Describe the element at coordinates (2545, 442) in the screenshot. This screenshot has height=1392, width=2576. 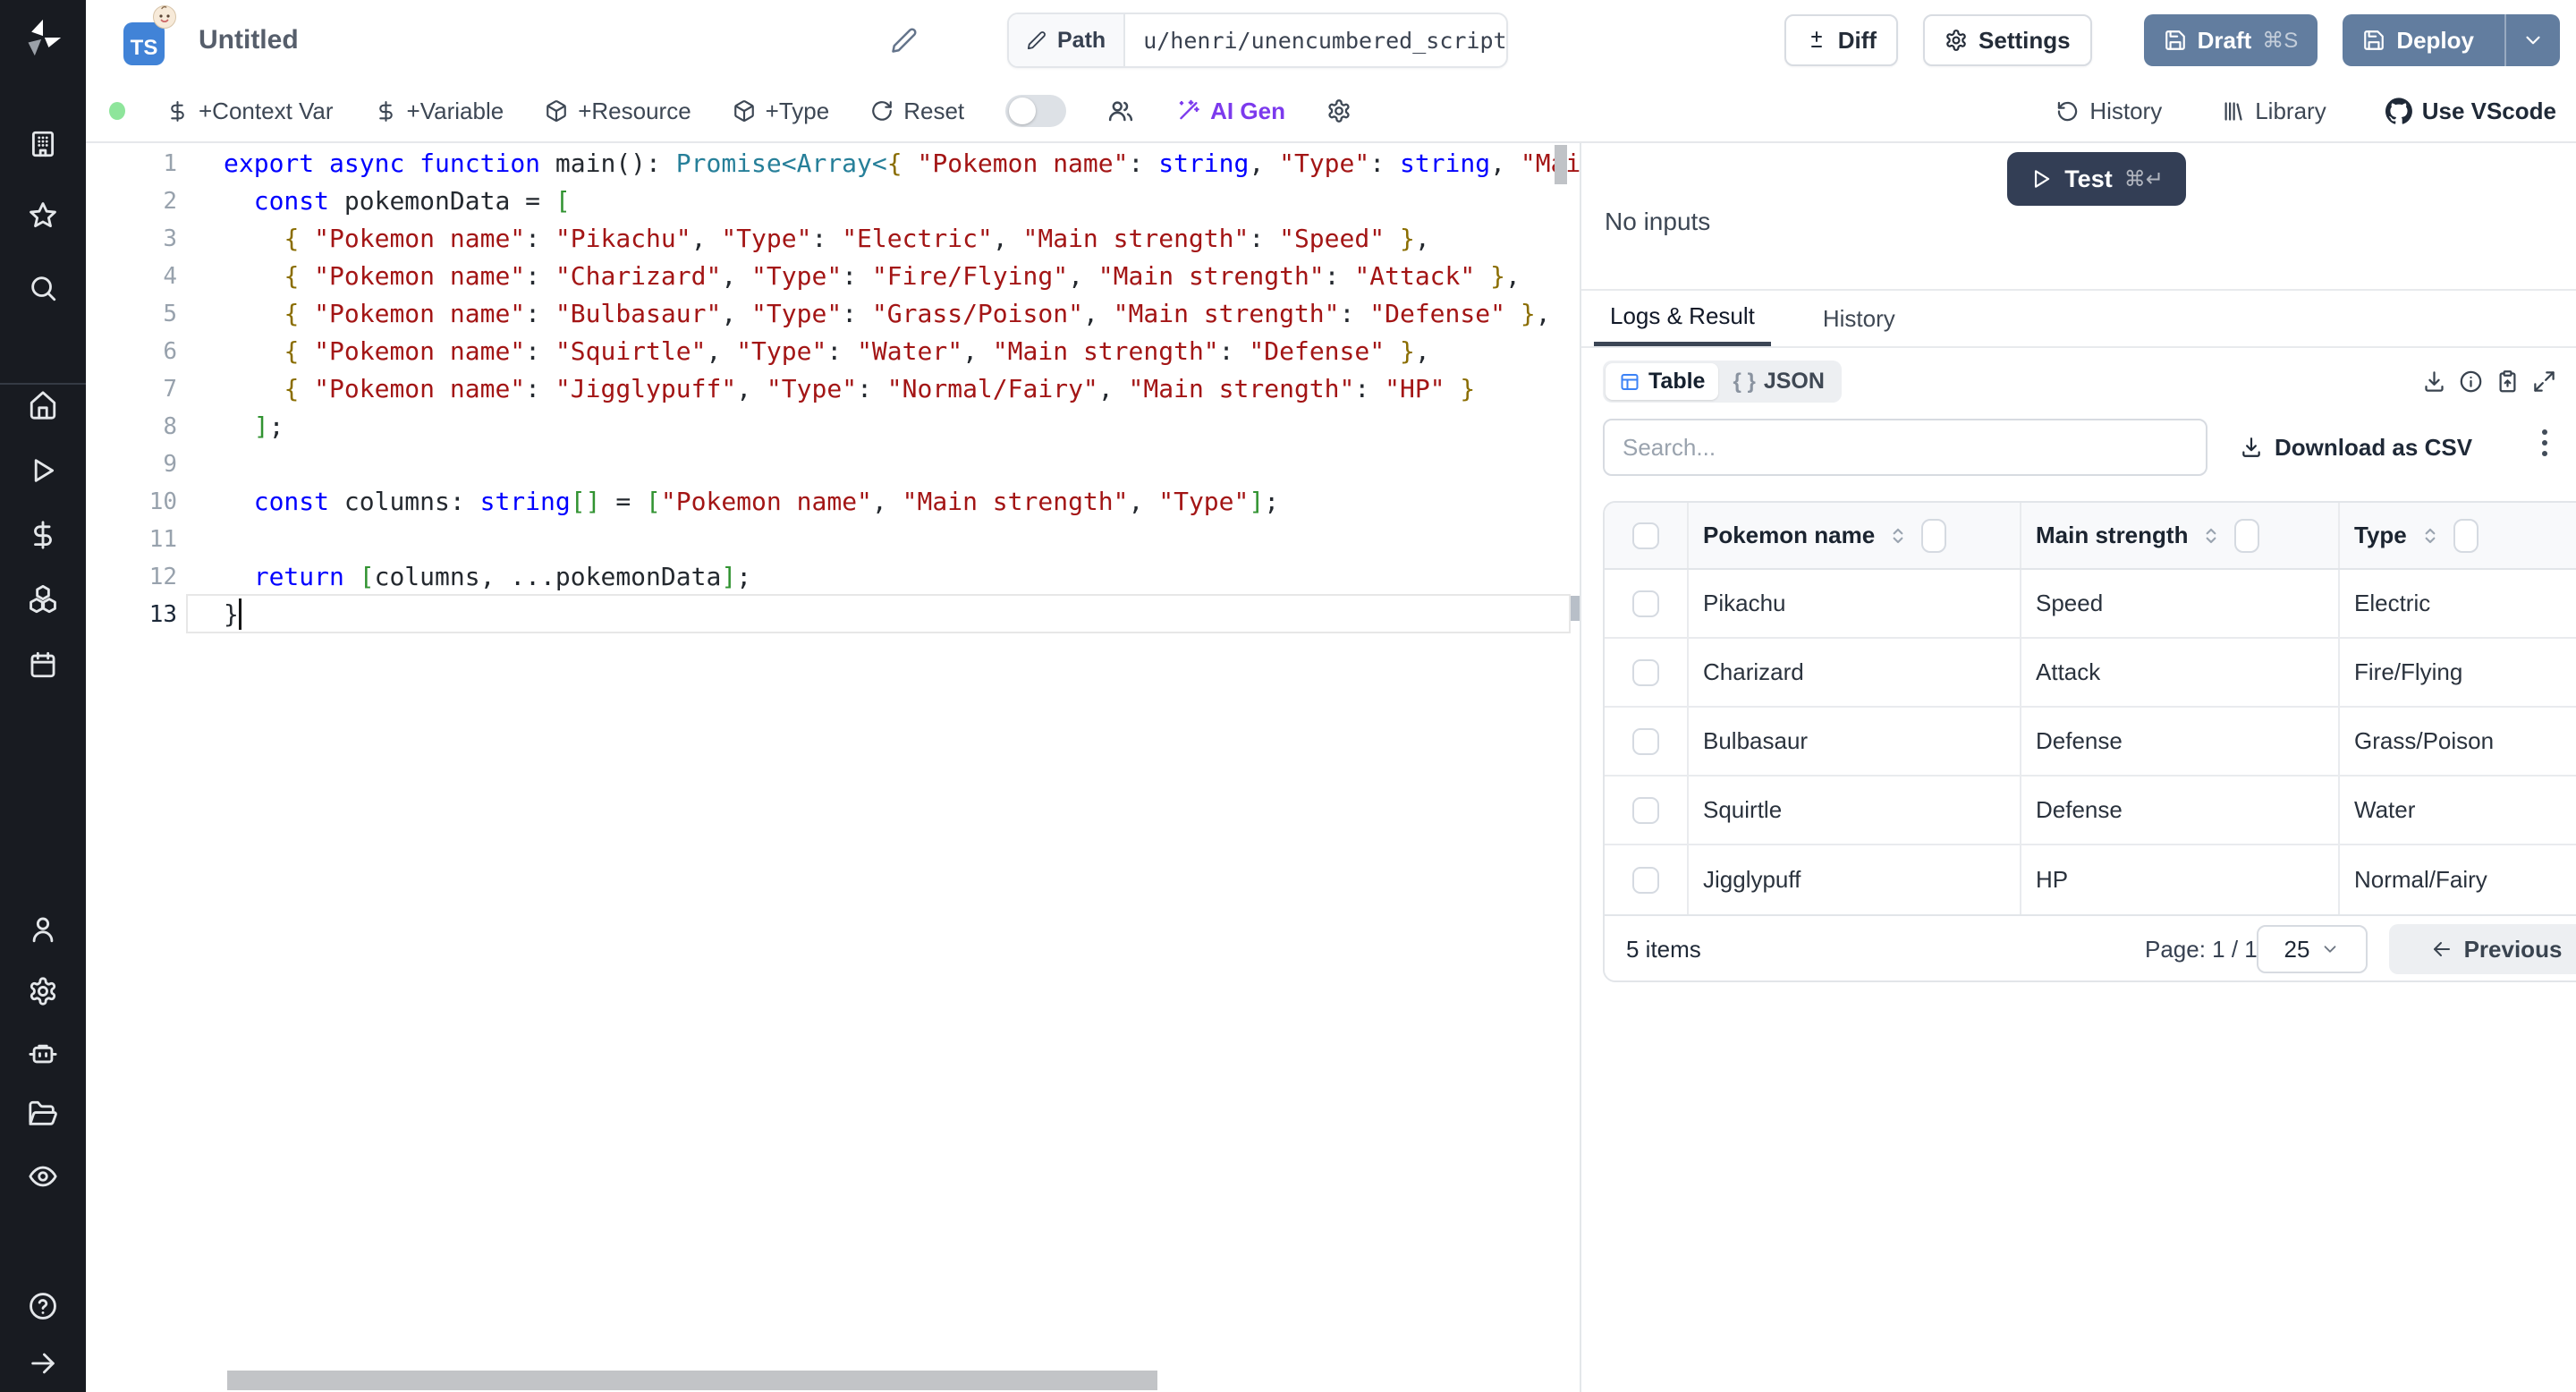
I see `more-options-button` at that location.